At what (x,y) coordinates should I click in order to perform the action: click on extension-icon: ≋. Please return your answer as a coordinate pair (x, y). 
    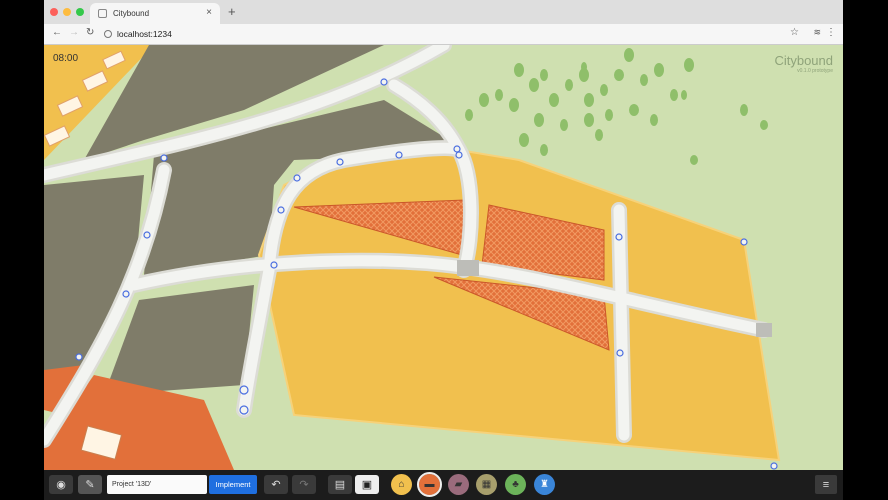
    Looking at the image, I should click on (817, 32).